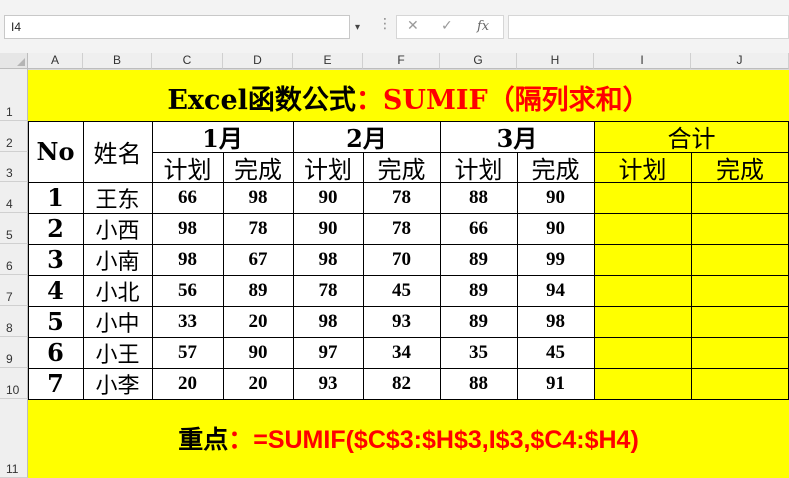 This screenshot has width=789, height=478. What do you see at coordinates (328, 352) in the screenshot?
I see `record-value: 97` at bounding box center [328, 352].